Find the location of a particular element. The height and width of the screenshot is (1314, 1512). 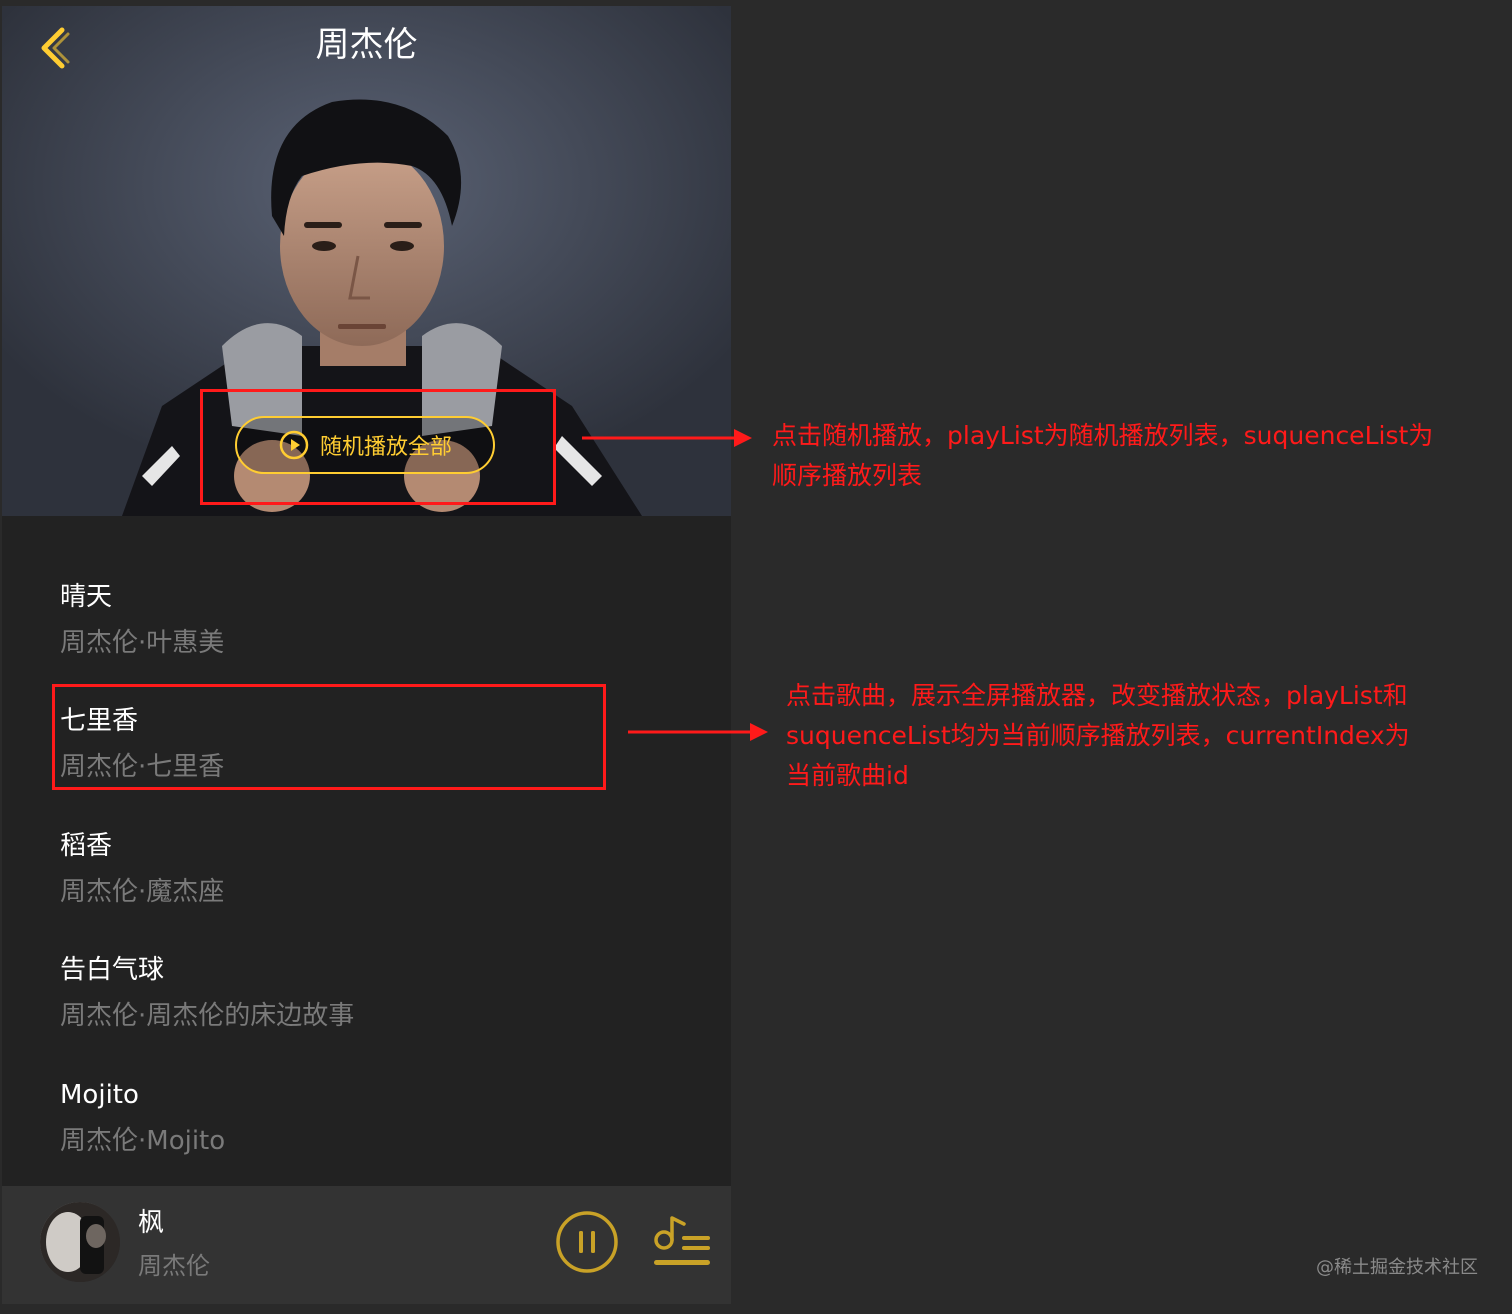

watermark: @稀土掘金技术社区 is located at coordinates (1397, 1267).